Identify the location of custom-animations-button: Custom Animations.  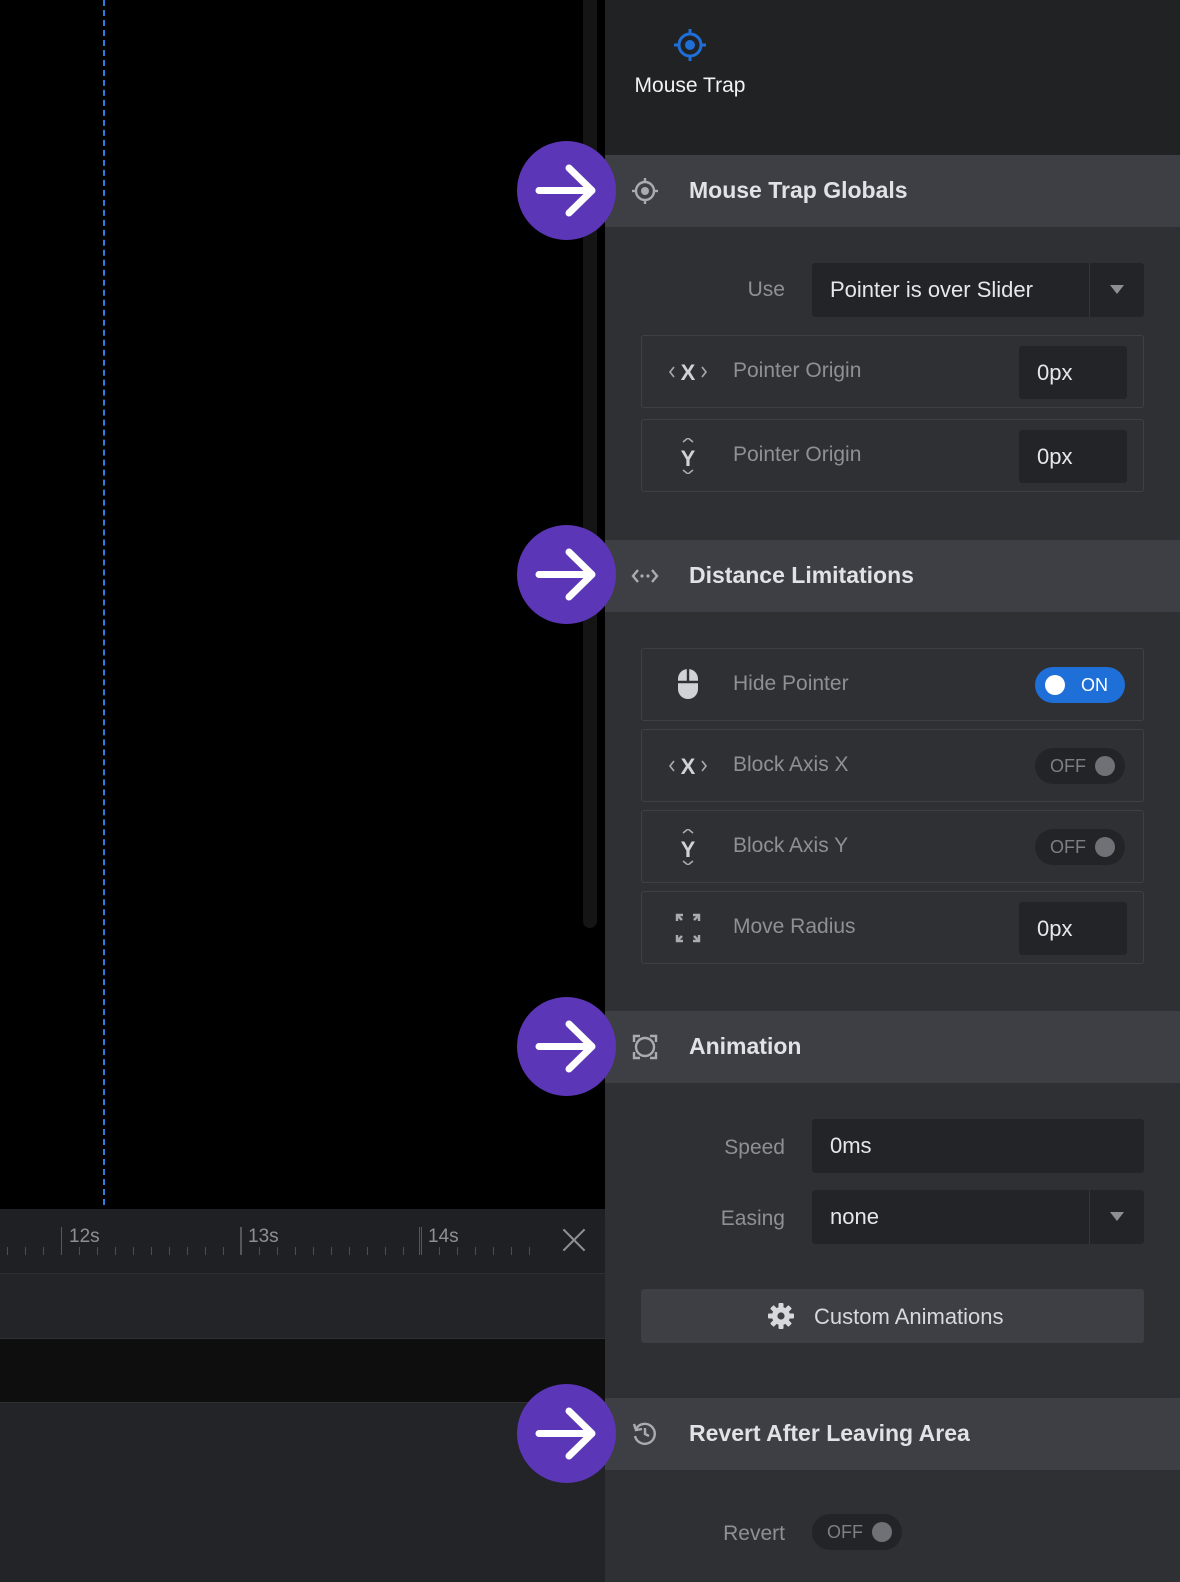
(892, 1316).